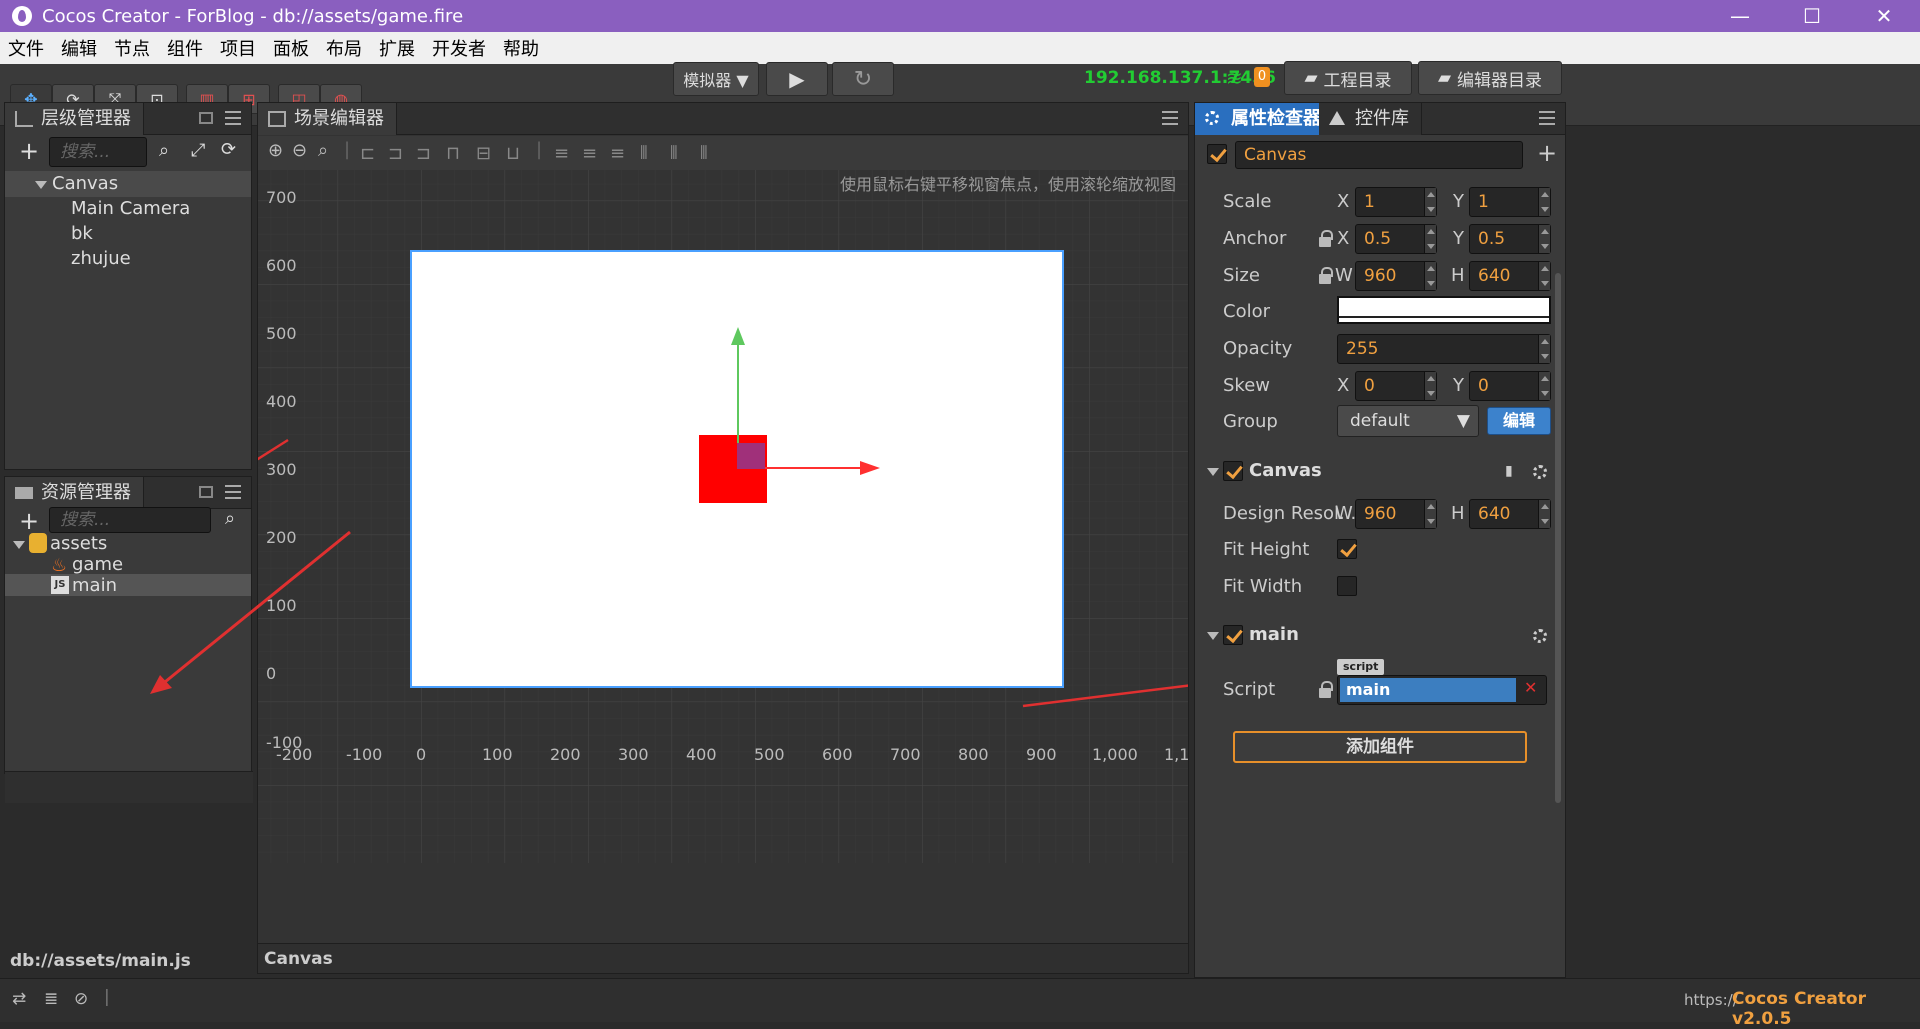 This screenshot has width=1920, height=1029. Describe the element at coordinates (327, 119) in the screenshot. I see `tab-scene: 场景编辑器` at that location.